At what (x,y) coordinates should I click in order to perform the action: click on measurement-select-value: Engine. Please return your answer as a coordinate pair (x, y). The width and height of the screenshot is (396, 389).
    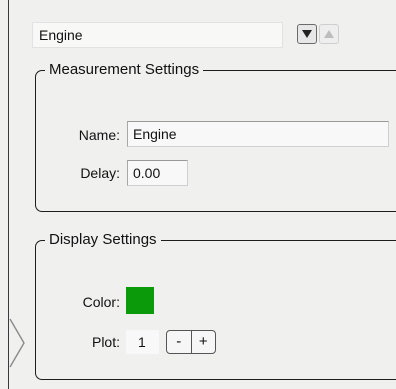
    Looking at the image, I should click on (61, 35).